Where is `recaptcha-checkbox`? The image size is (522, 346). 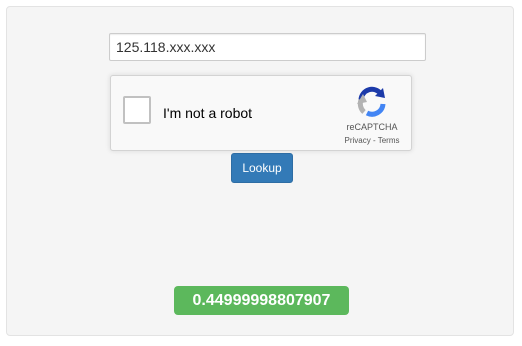
recaptcha-checkbox is located at coordinates (137, 110).